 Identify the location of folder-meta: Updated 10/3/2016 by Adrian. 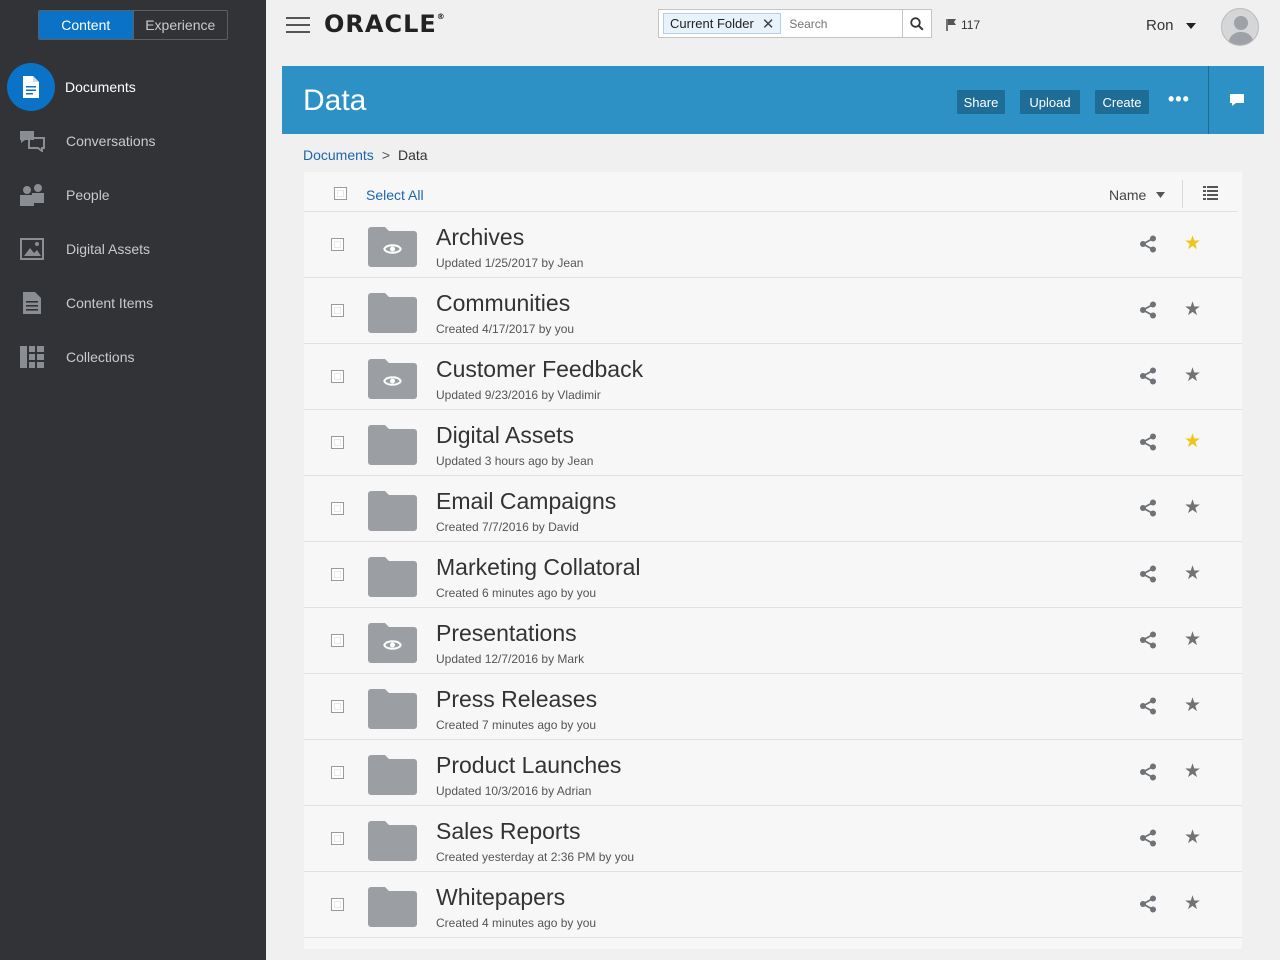
(514, 791).